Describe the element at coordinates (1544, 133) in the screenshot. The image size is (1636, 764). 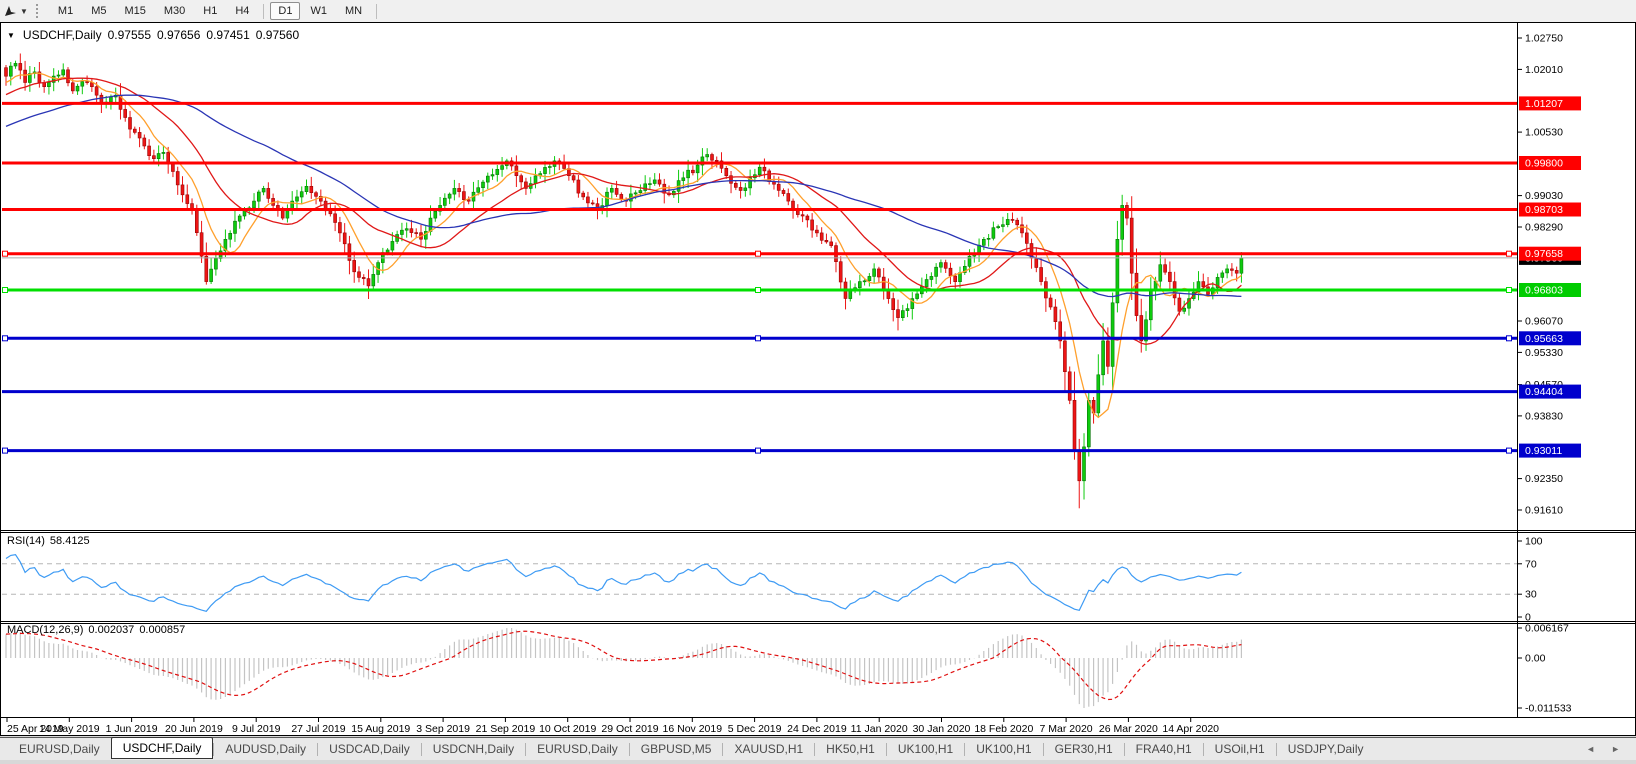
I see `price-tick-label: 1.00530` at that location.